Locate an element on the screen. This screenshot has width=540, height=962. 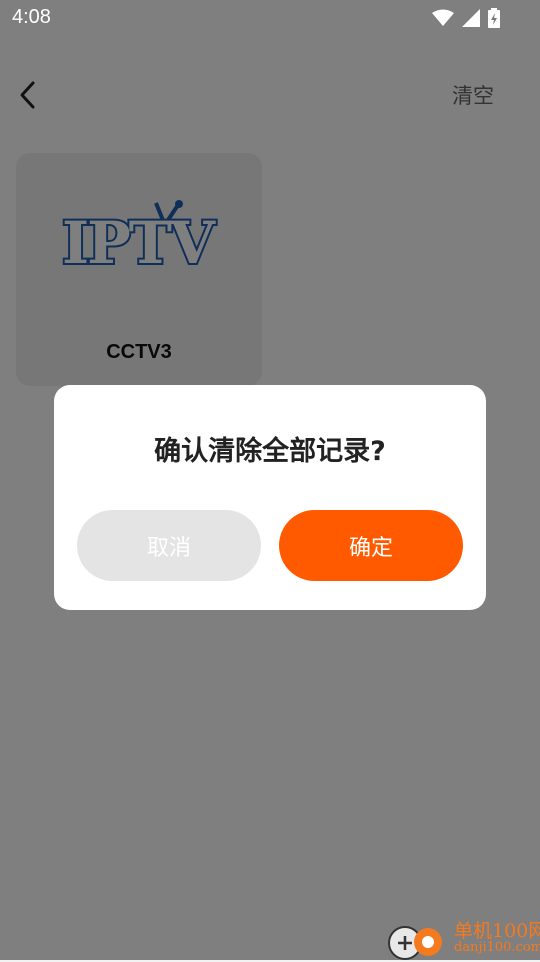
status-icons is located at coordinates (466, 20).